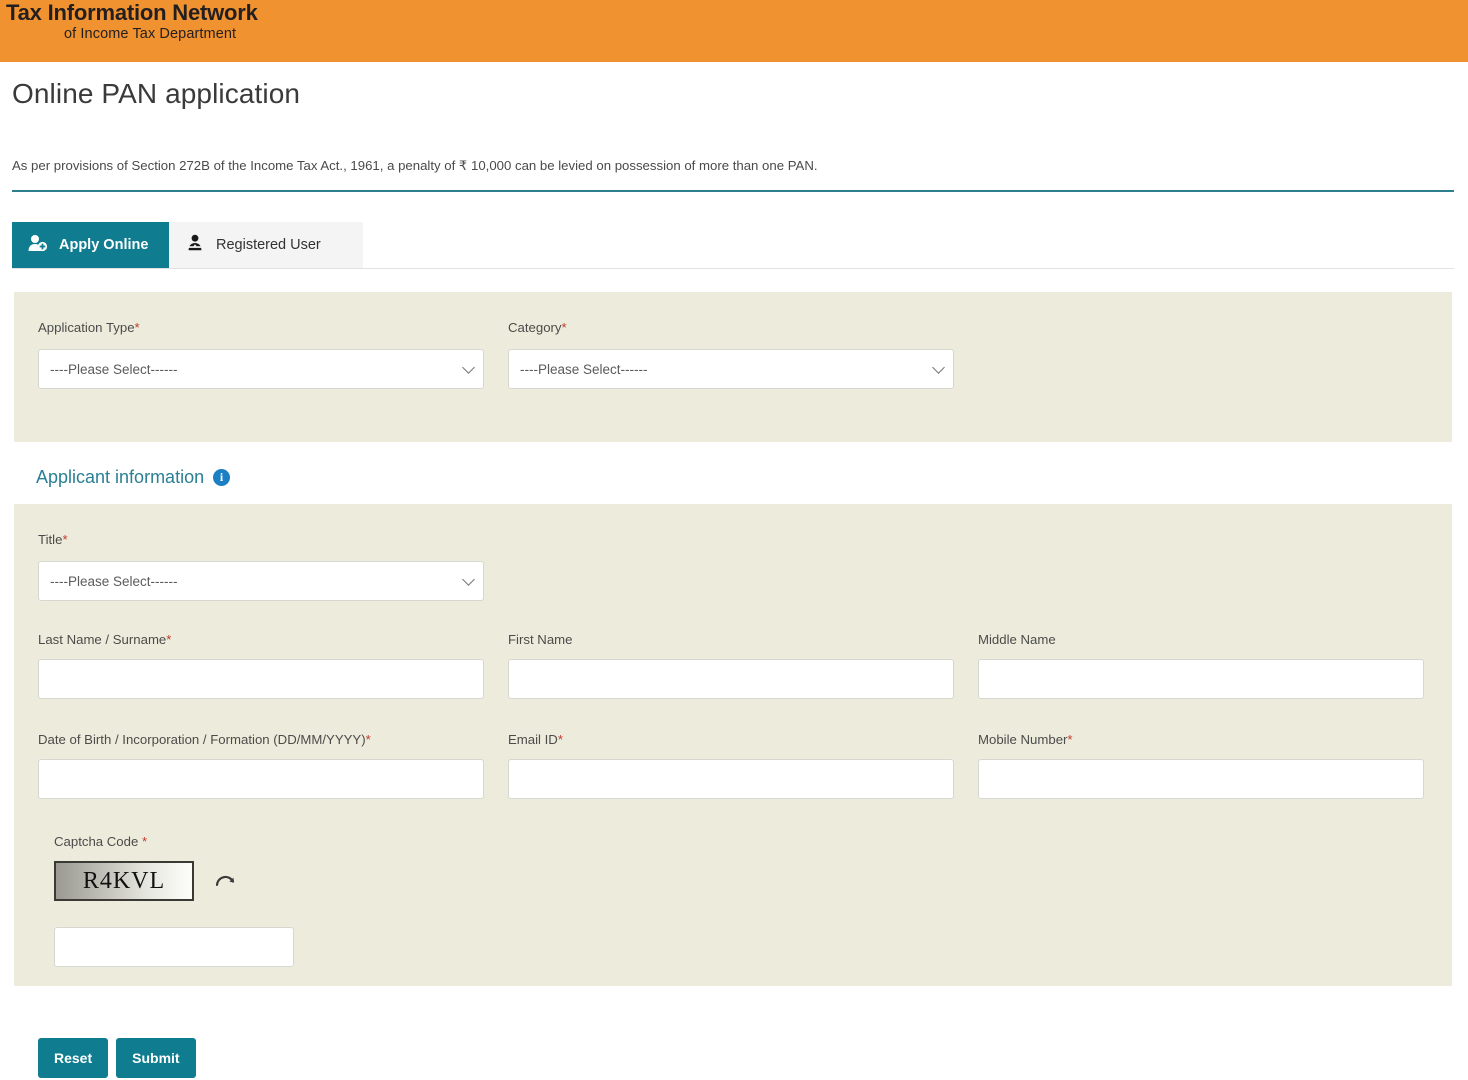  I want to click on category-value: ----Please Select------, so click(584, 369).